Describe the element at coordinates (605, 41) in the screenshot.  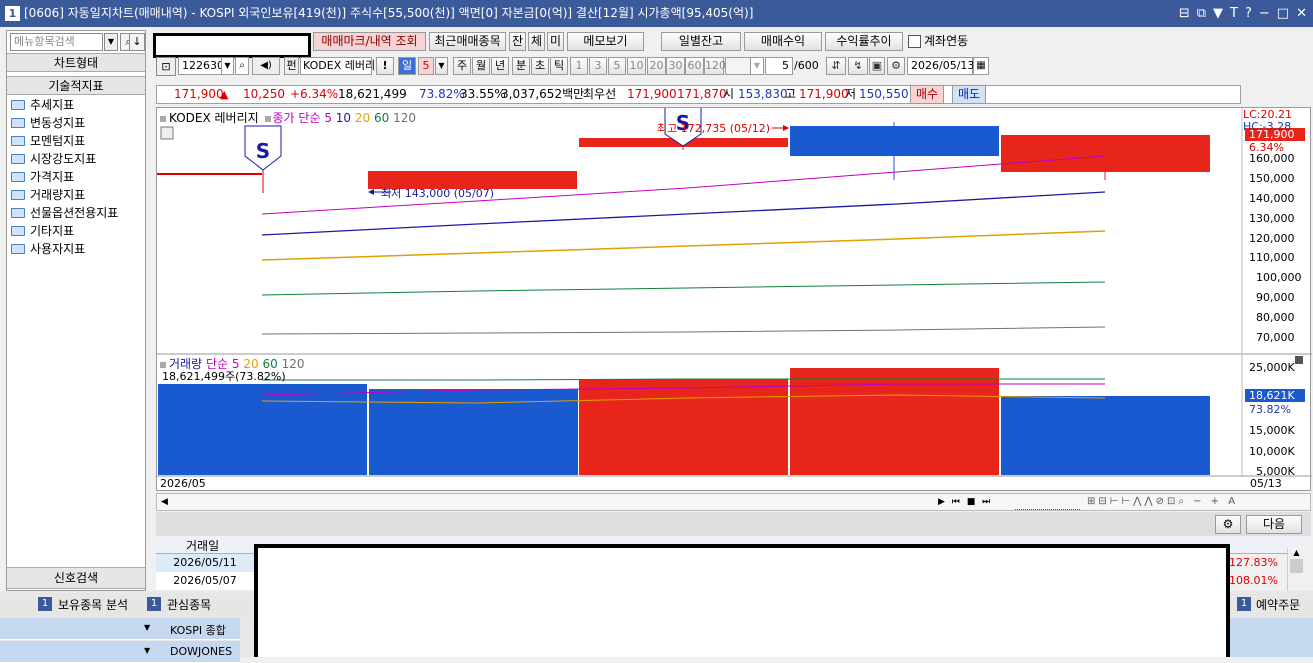
I see `memo-view-button: 메모보기` at that location.